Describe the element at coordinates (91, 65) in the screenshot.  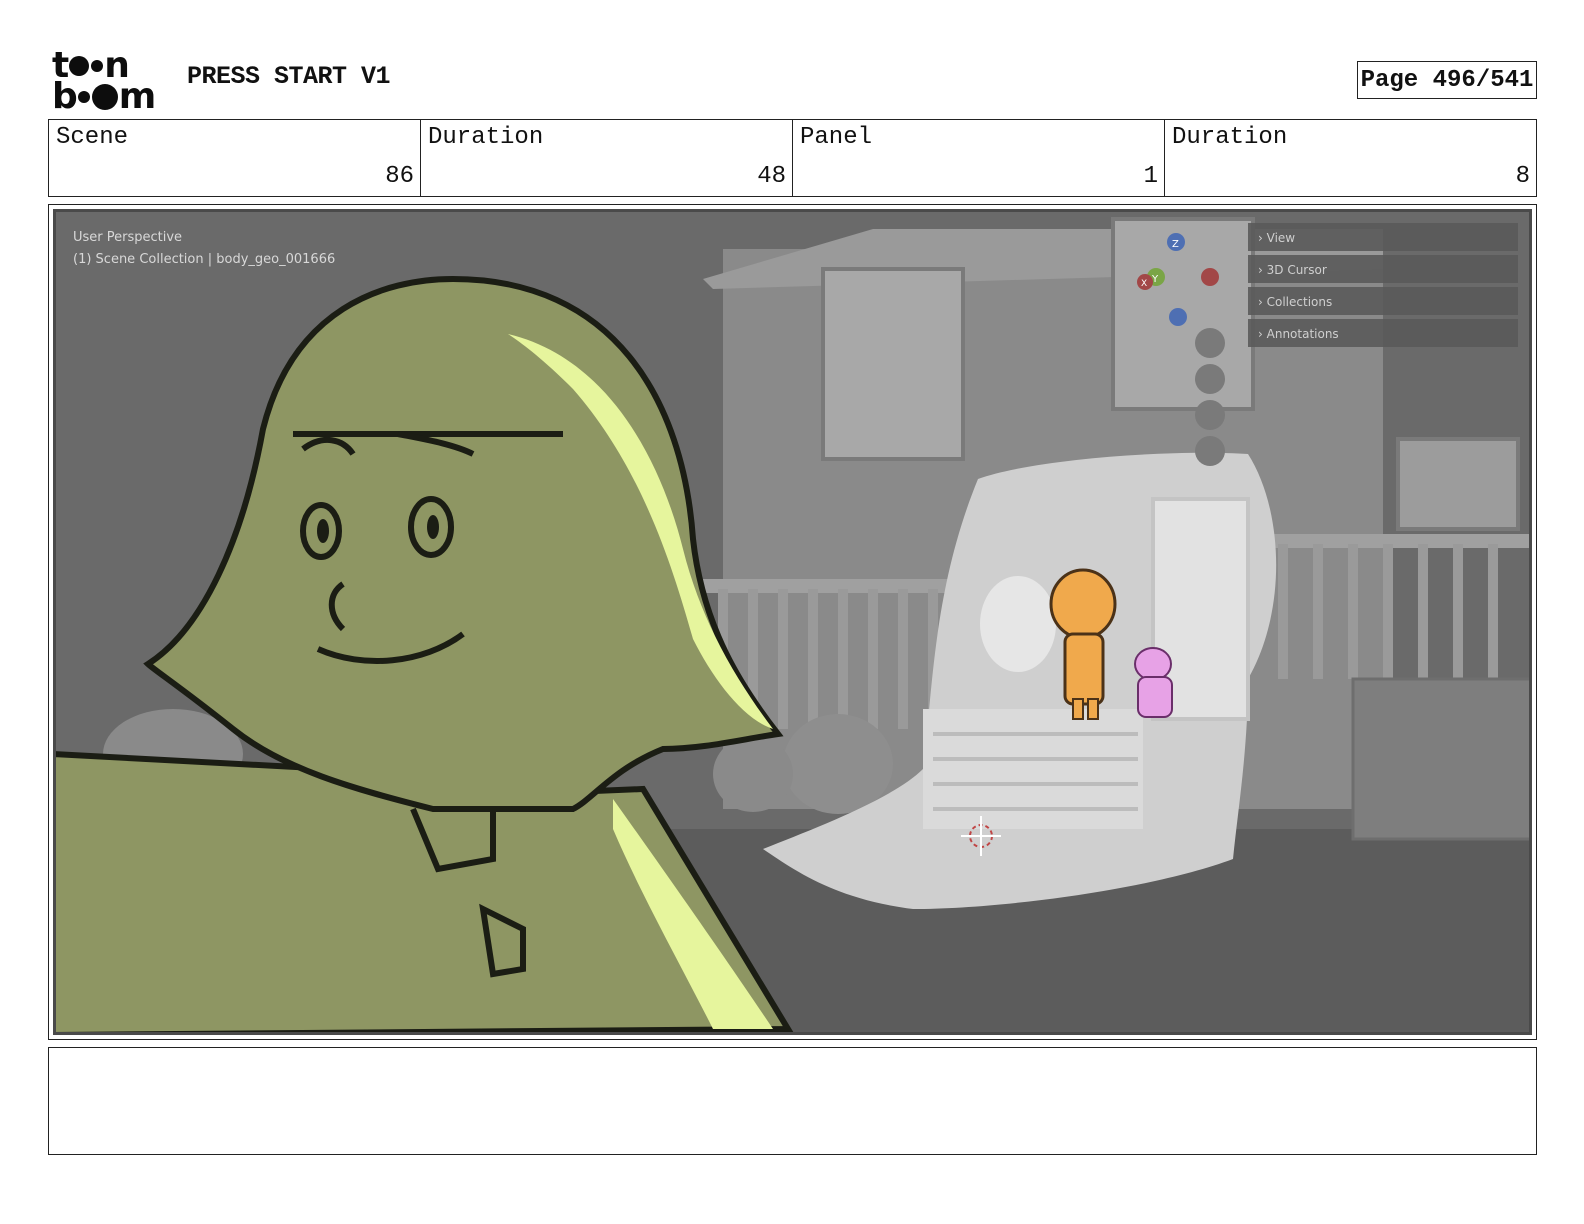
I see `logo-top-row: tn` at that location.